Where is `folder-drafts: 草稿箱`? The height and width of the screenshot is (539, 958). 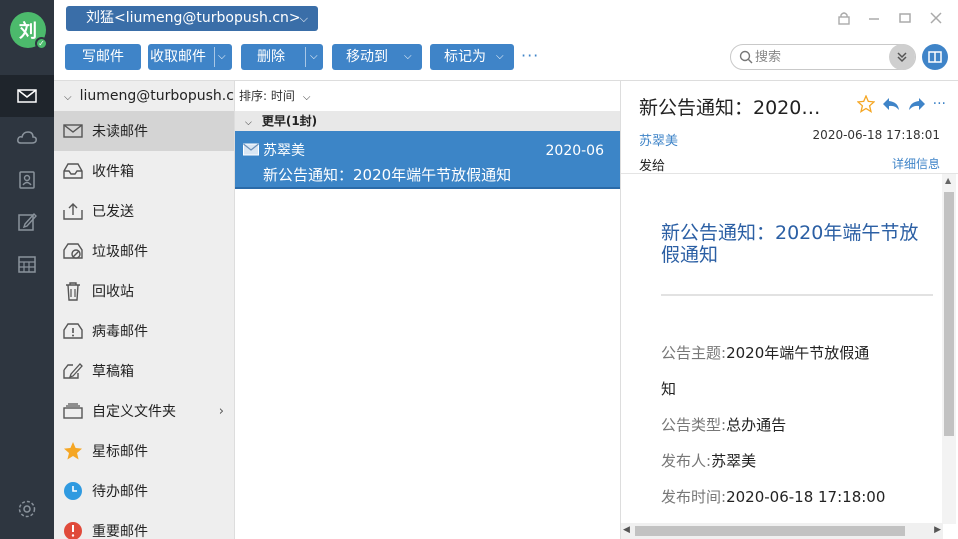
folder-drafts: 草稿箱 is located at coordinates (144, 371).